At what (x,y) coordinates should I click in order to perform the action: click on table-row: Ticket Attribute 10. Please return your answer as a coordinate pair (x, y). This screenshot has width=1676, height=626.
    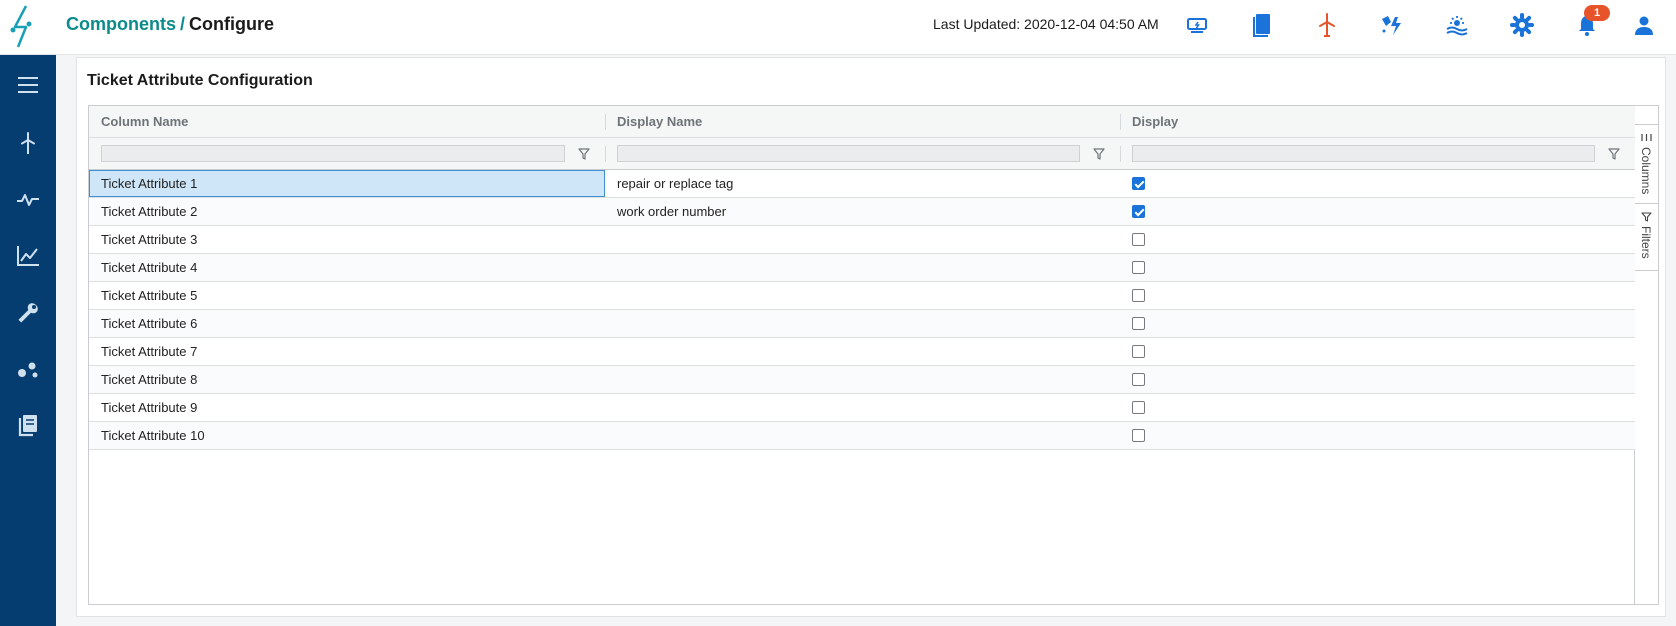
    Looking at the image, I should click on (862, 436).